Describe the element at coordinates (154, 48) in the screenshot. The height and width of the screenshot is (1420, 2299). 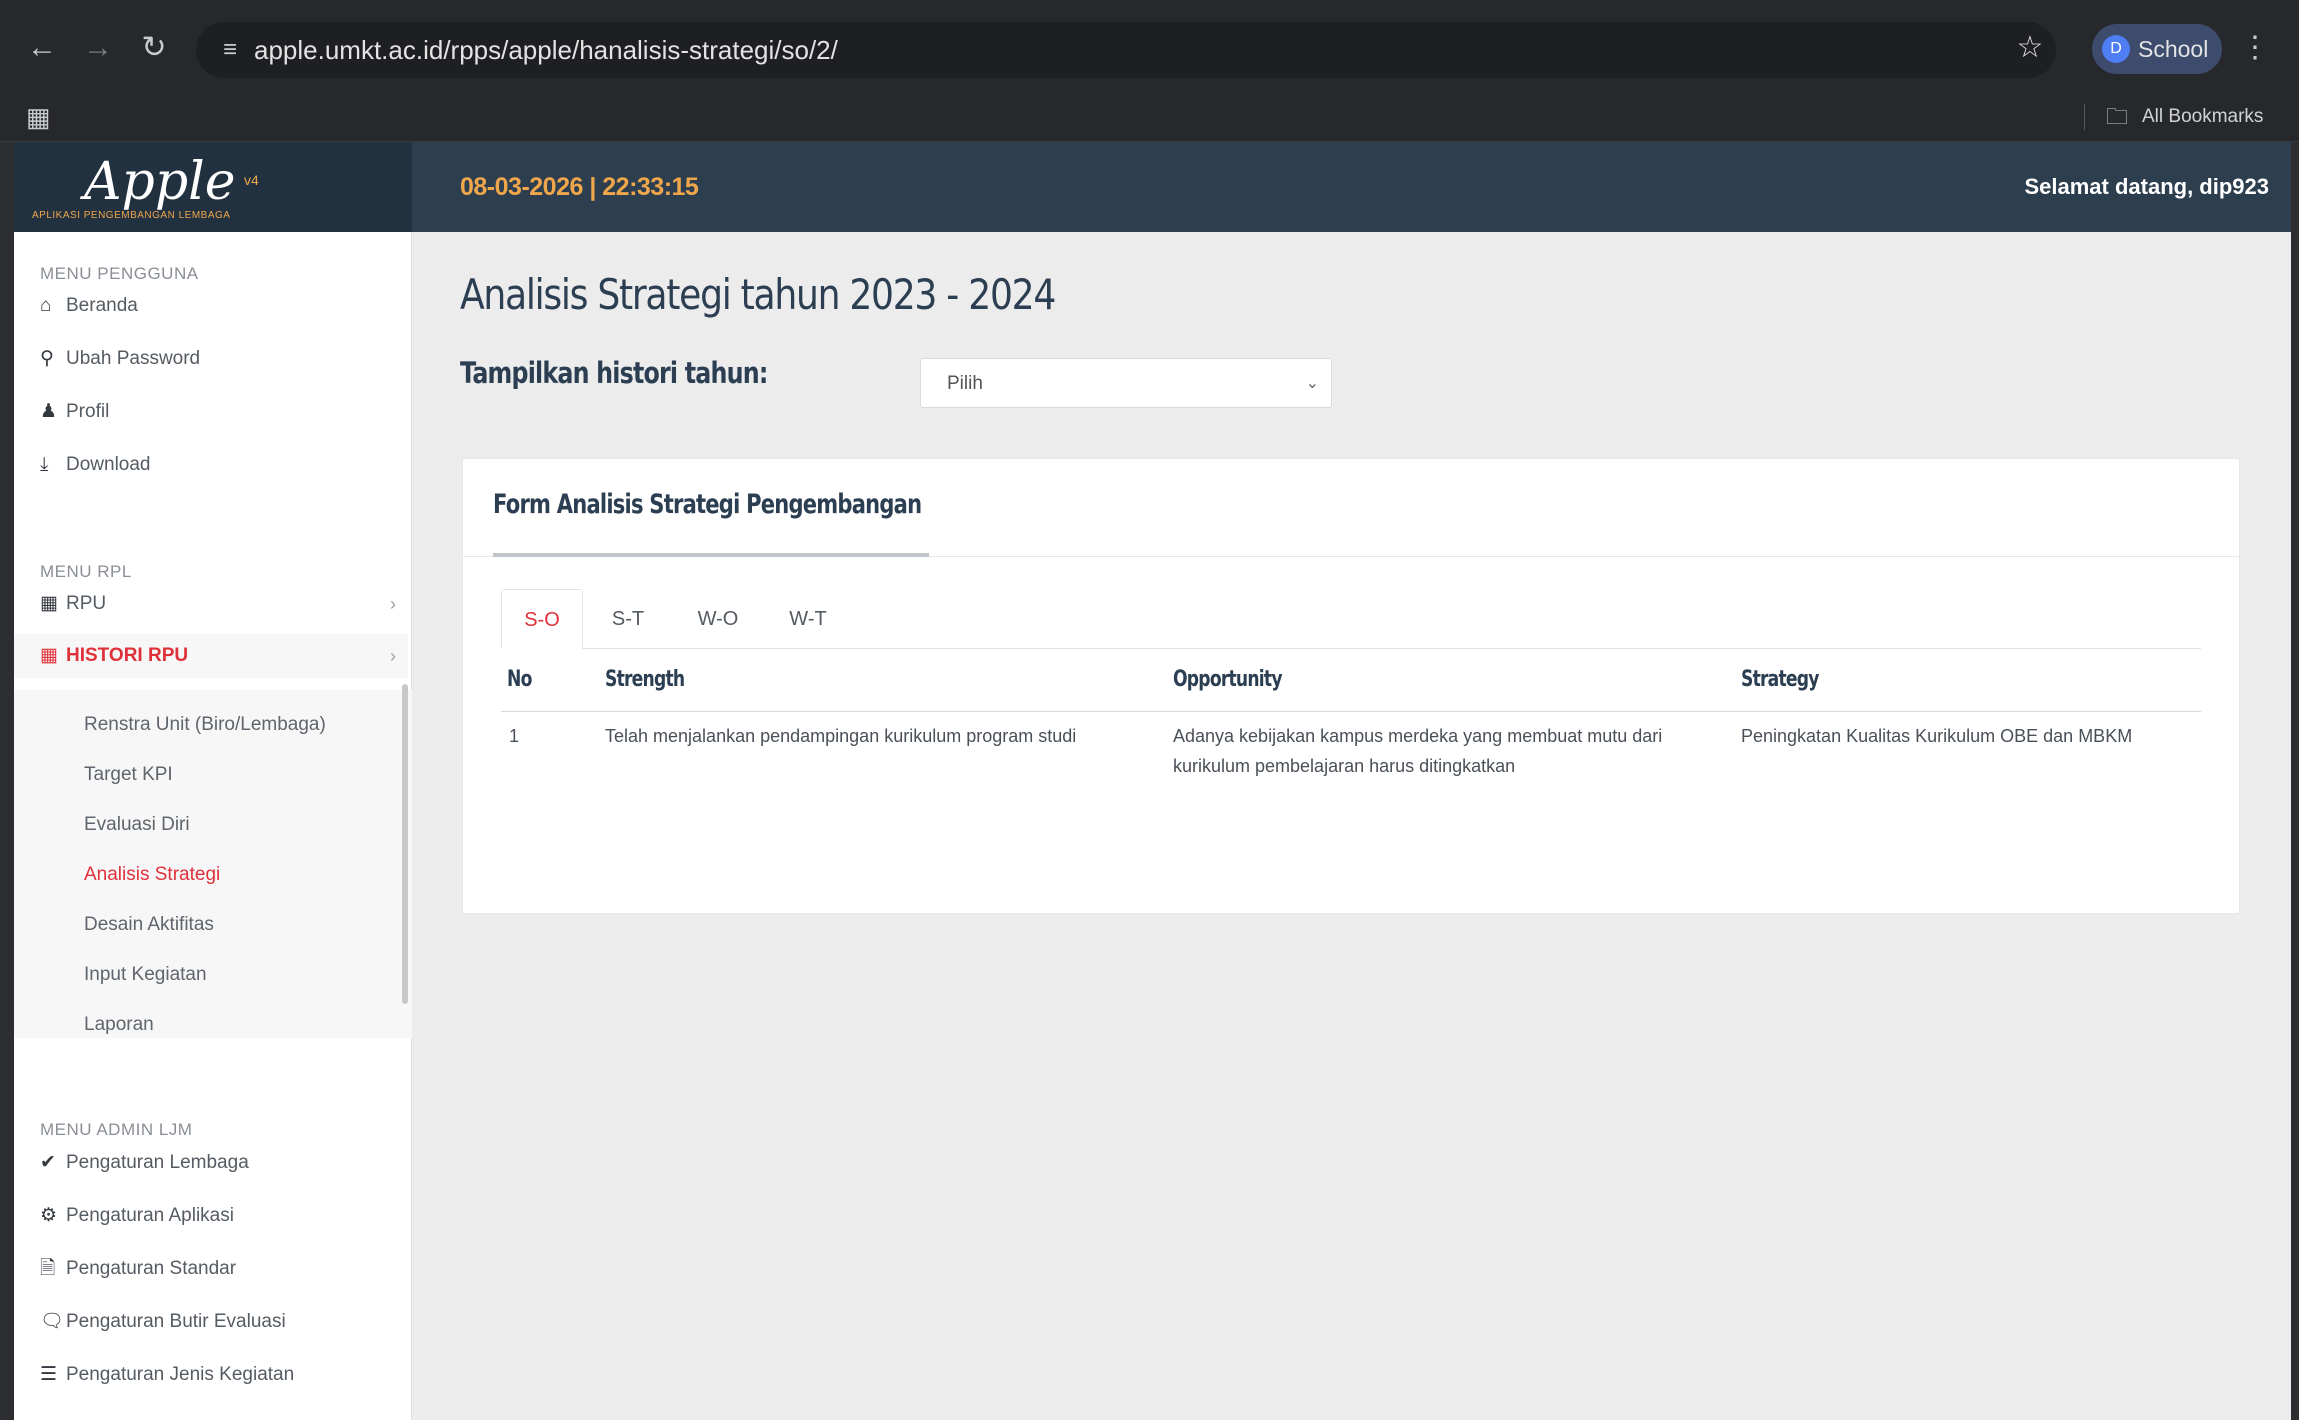
I see `reload-icon: ↻` at that location.